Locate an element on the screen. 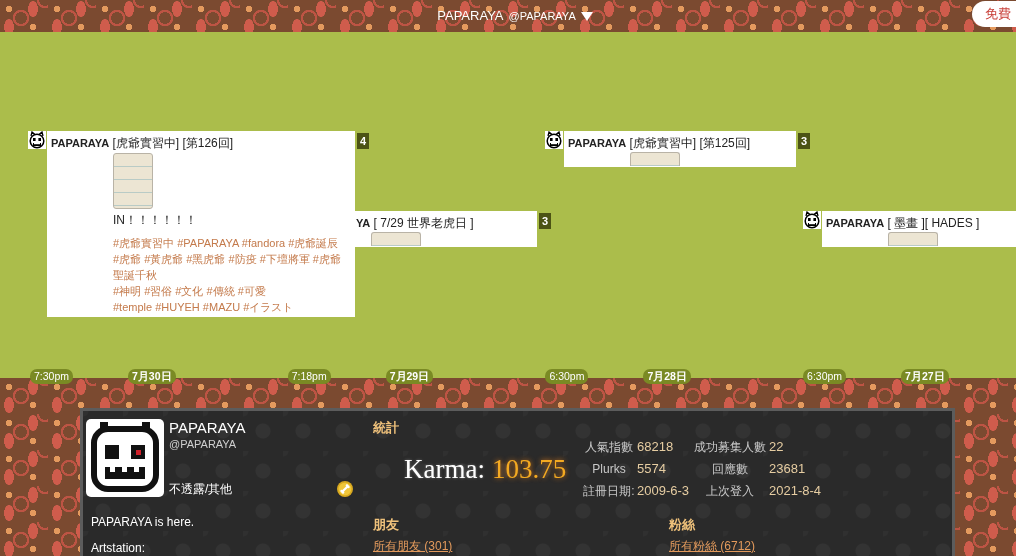  gender-text: 不透露/其他 is located at coordinates (201, 489).